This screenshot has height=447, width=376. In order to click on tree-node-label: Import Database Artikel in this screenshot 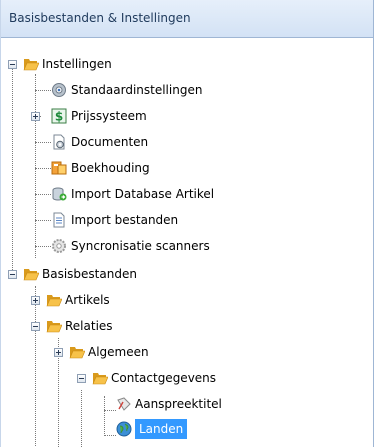, I will do `click(143, 194)`.